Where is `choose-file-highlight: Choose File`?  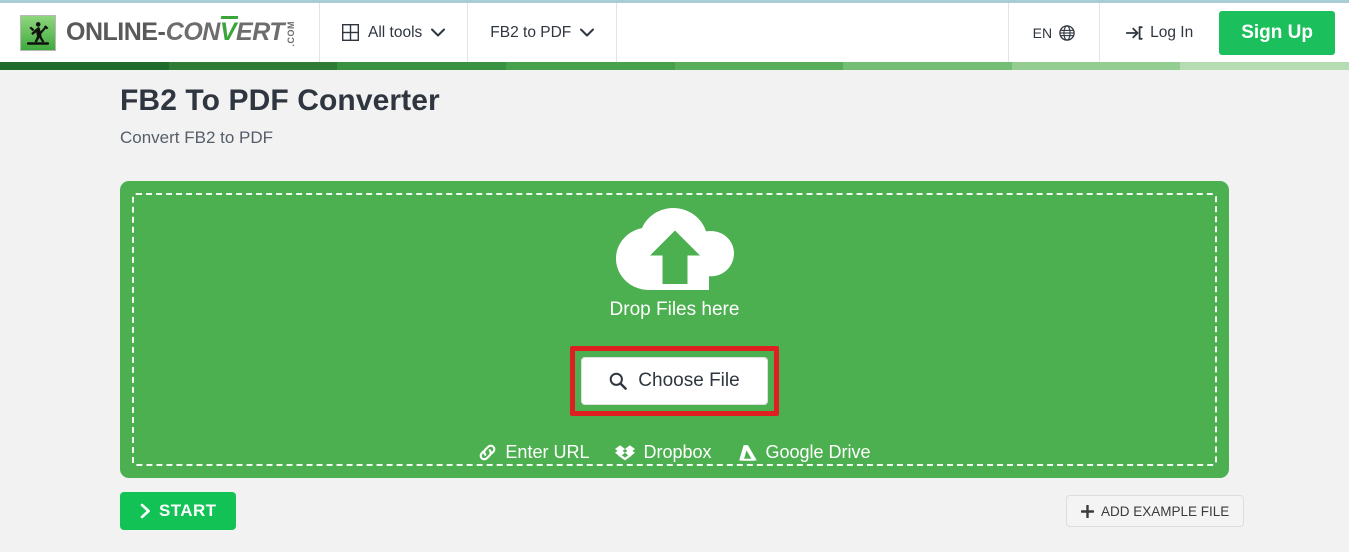 choose-file-highlight: Choose File is located at coordinates (674, 381).